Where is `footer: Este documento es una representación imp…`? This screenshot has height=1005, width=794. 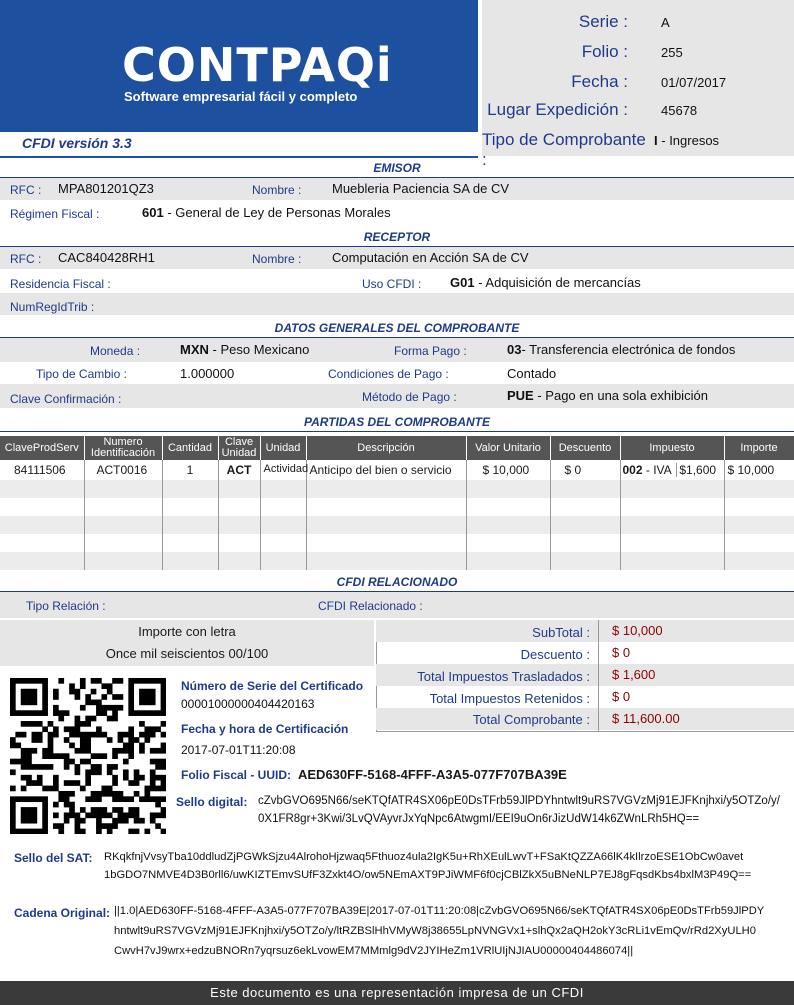
footer: Este documento es una representación imp… is located at coordinates (397, 993).